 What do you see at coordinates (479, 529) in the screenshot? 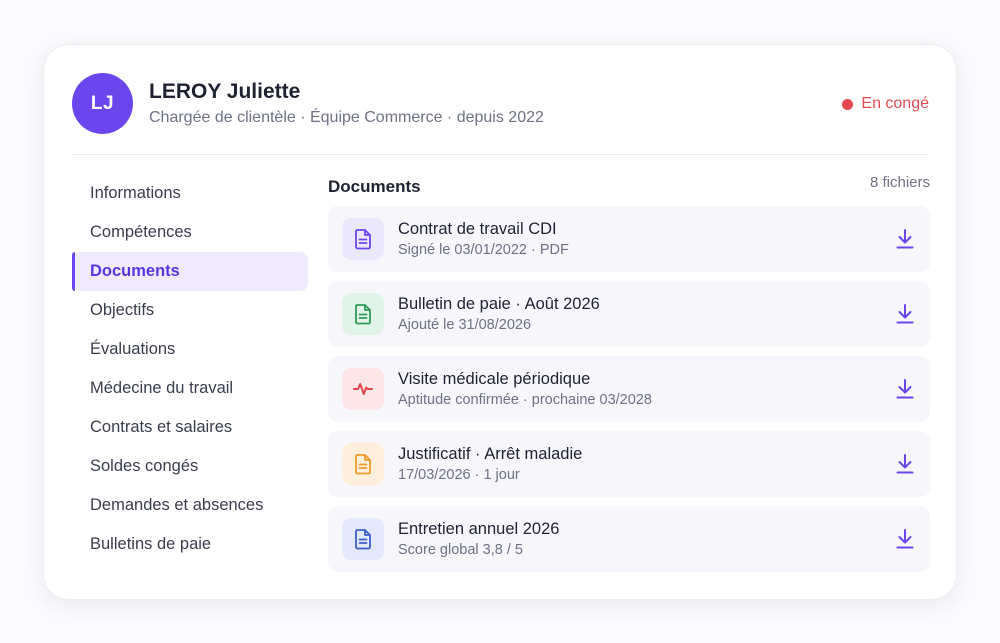
I see `document-title: Entretien annuel 2026` at bounding box center [479, 529].